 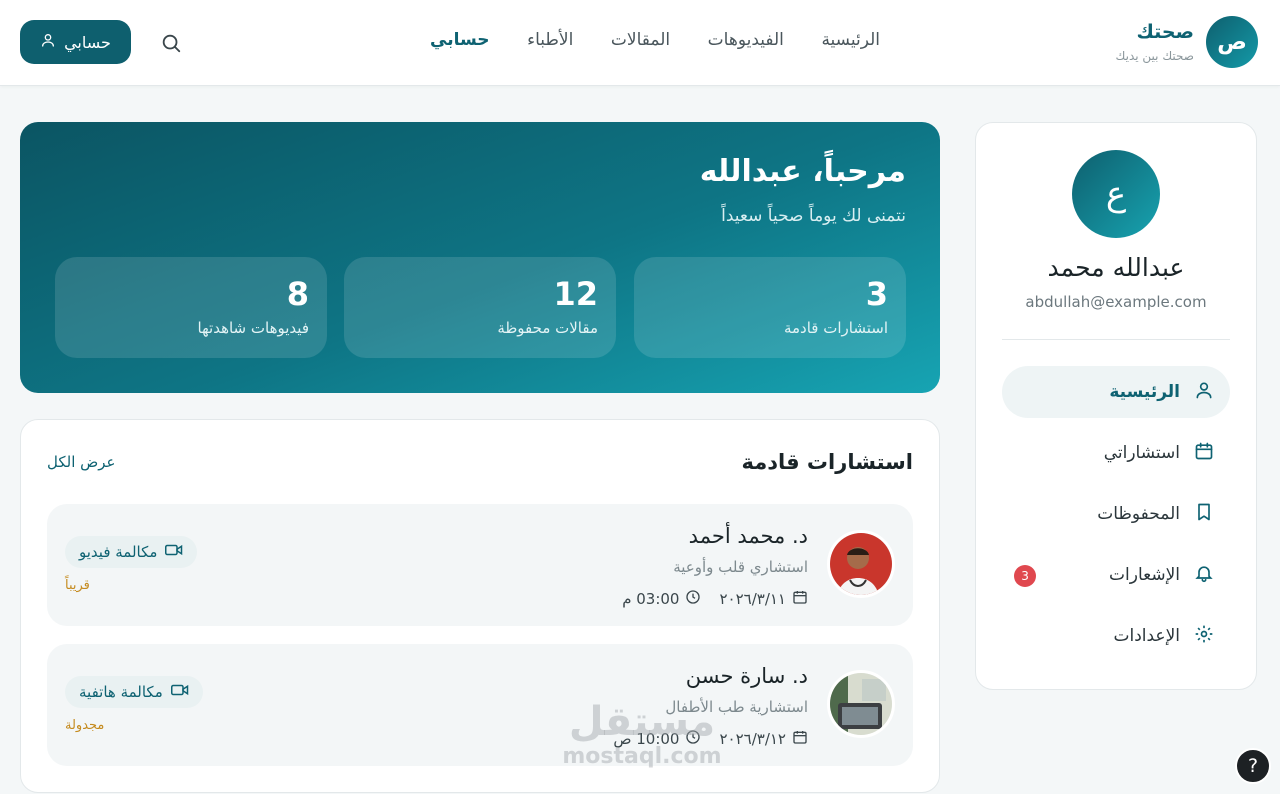 What do you see at coordinates (640, 40) in the screenshot?
I see `nav-articles: المقالات` at bounding box center [640, 40].